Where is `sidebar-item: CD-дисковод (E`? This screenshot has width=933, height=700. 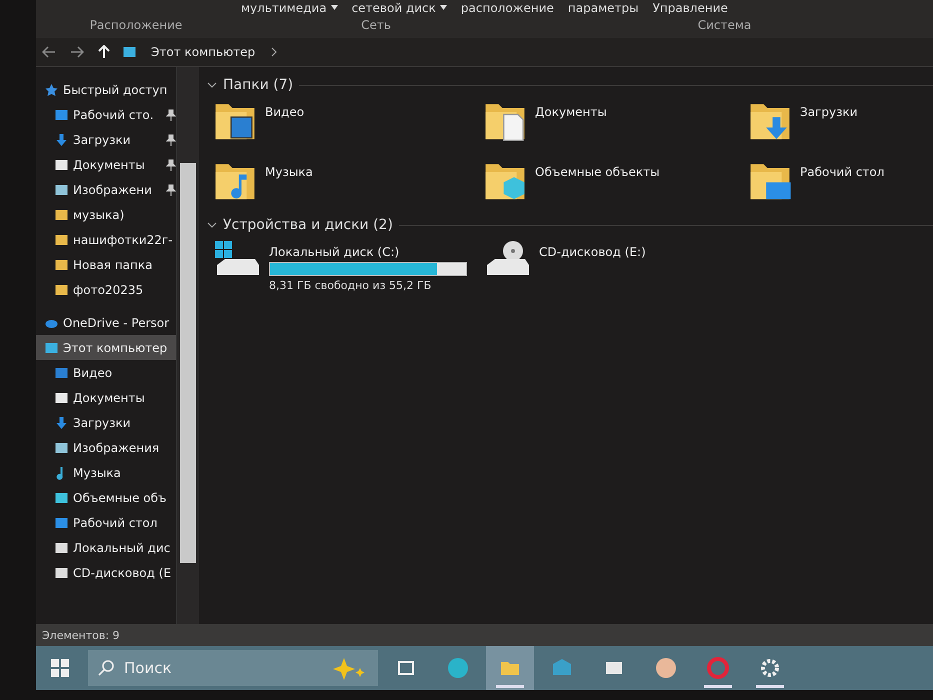 sidebar-item: CD-дисковод (E is located at coordinates (106, 572).